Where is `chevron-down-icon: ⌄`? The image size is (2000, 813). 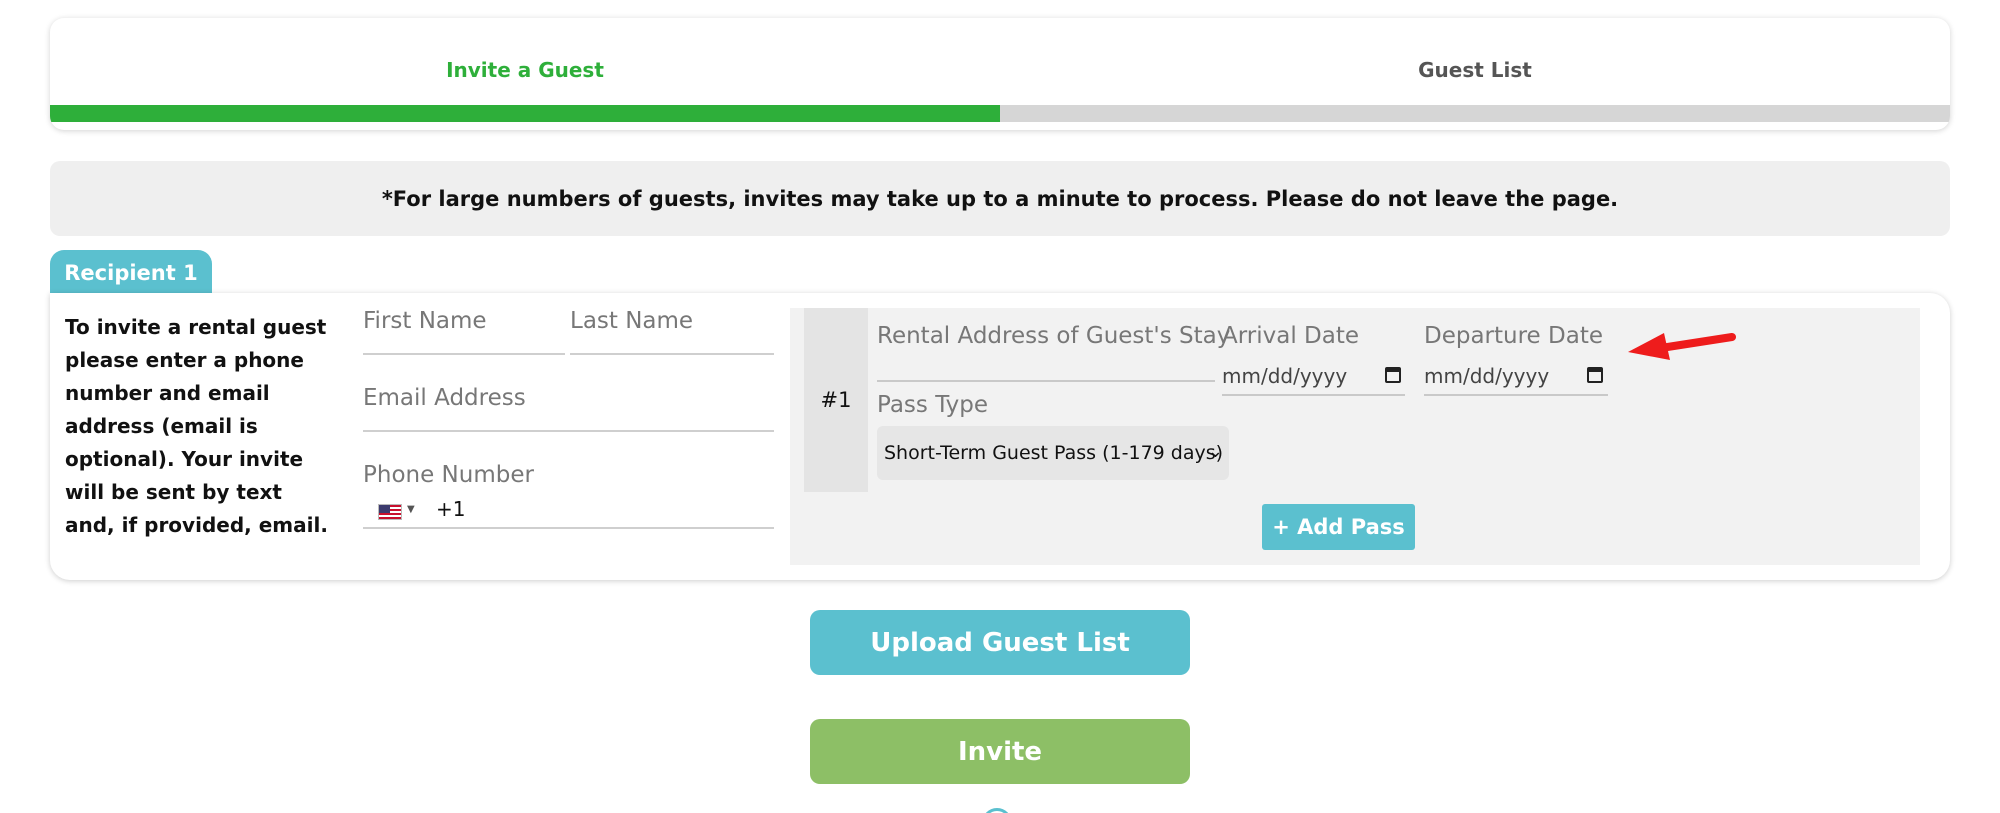
chevron-down-icon: ⌄ is located at coordinates (1215, 451).